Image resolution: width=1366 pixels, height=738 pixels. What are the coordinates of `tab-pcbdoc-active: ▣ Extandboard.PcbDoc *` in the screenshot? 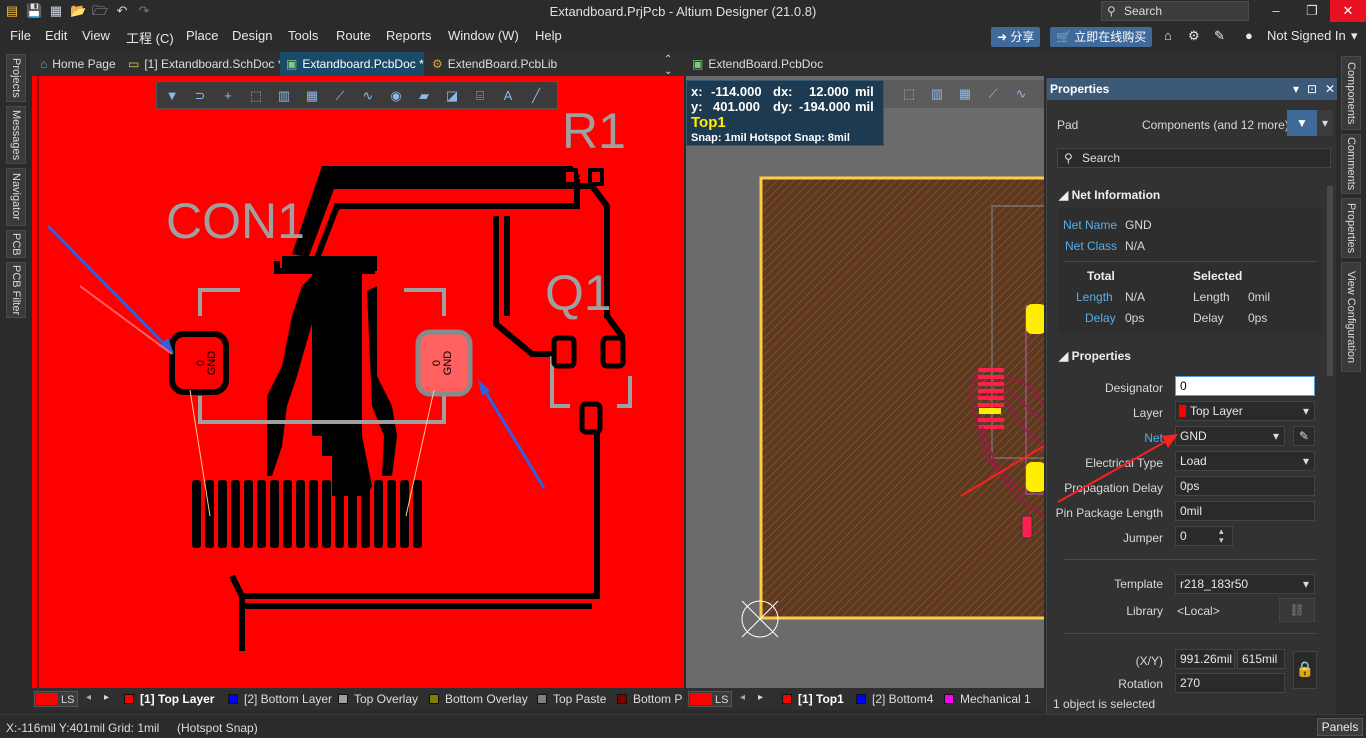 It's located at (352, 64).